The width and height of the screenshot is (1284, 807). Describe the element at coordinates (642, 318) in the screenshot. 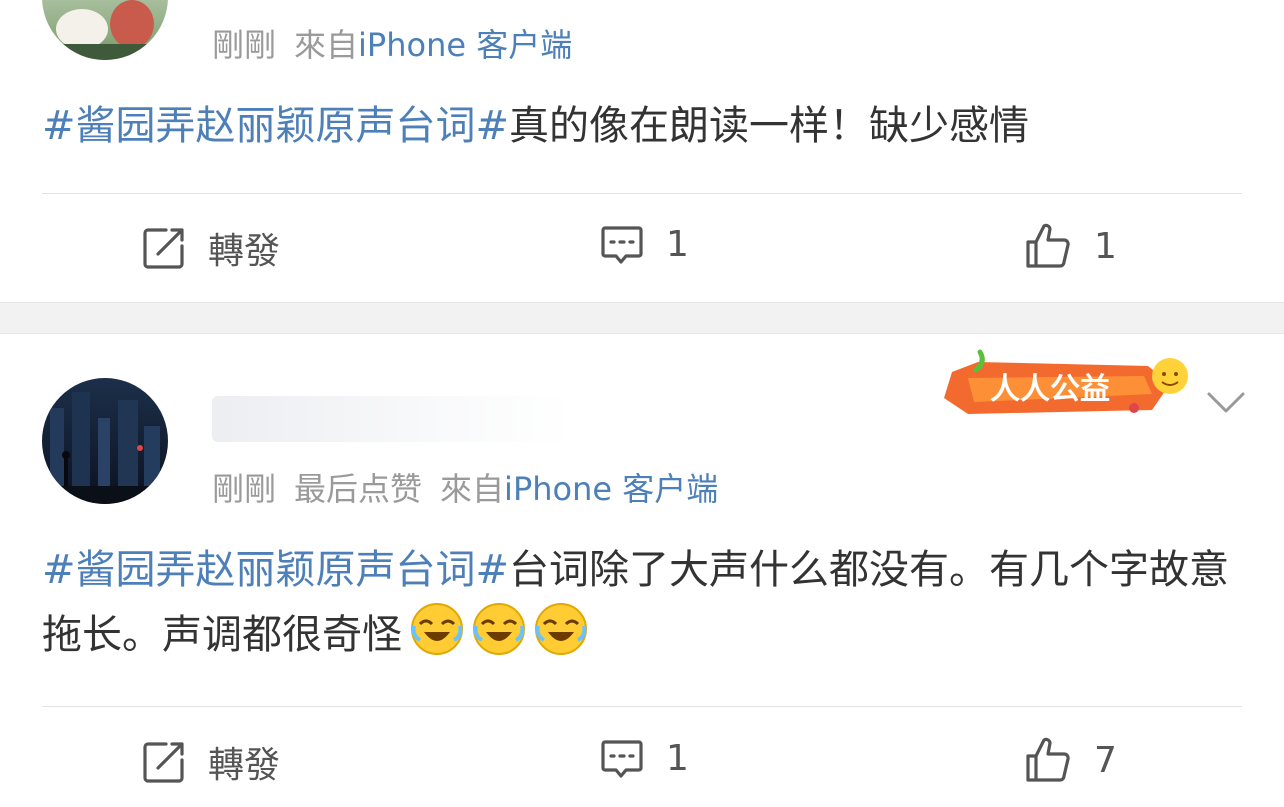

I see `feed-separator` at that location.